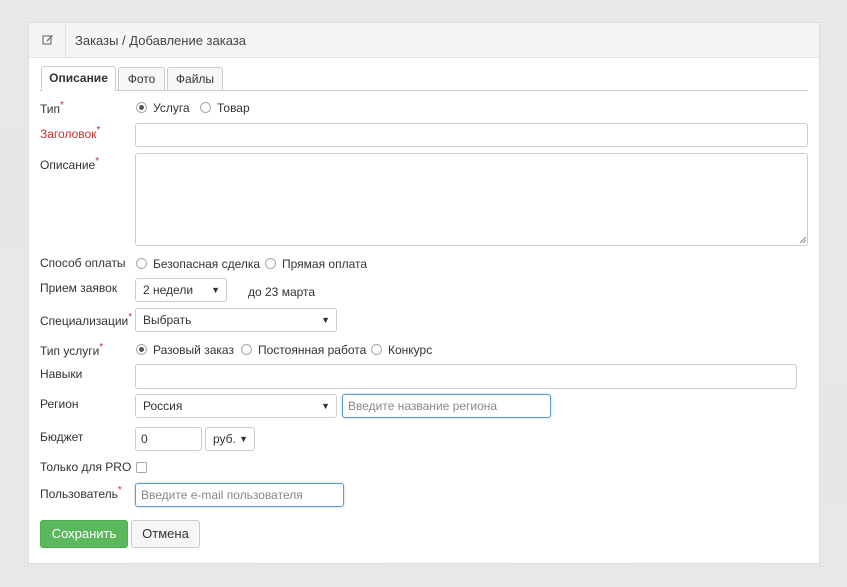 This screenshot has height=587, width=847. I want to click on title-input, so click(471, 135).